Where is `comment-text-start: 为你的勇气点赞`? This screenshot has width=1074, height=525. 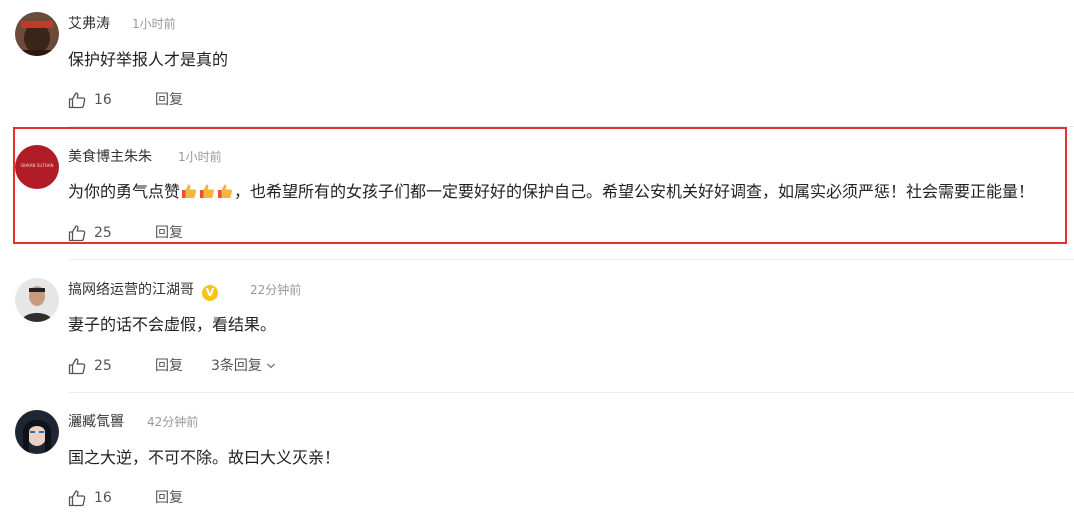 comment-text-start: 为你的勇气点赞 is located at coordinates (124, 191).